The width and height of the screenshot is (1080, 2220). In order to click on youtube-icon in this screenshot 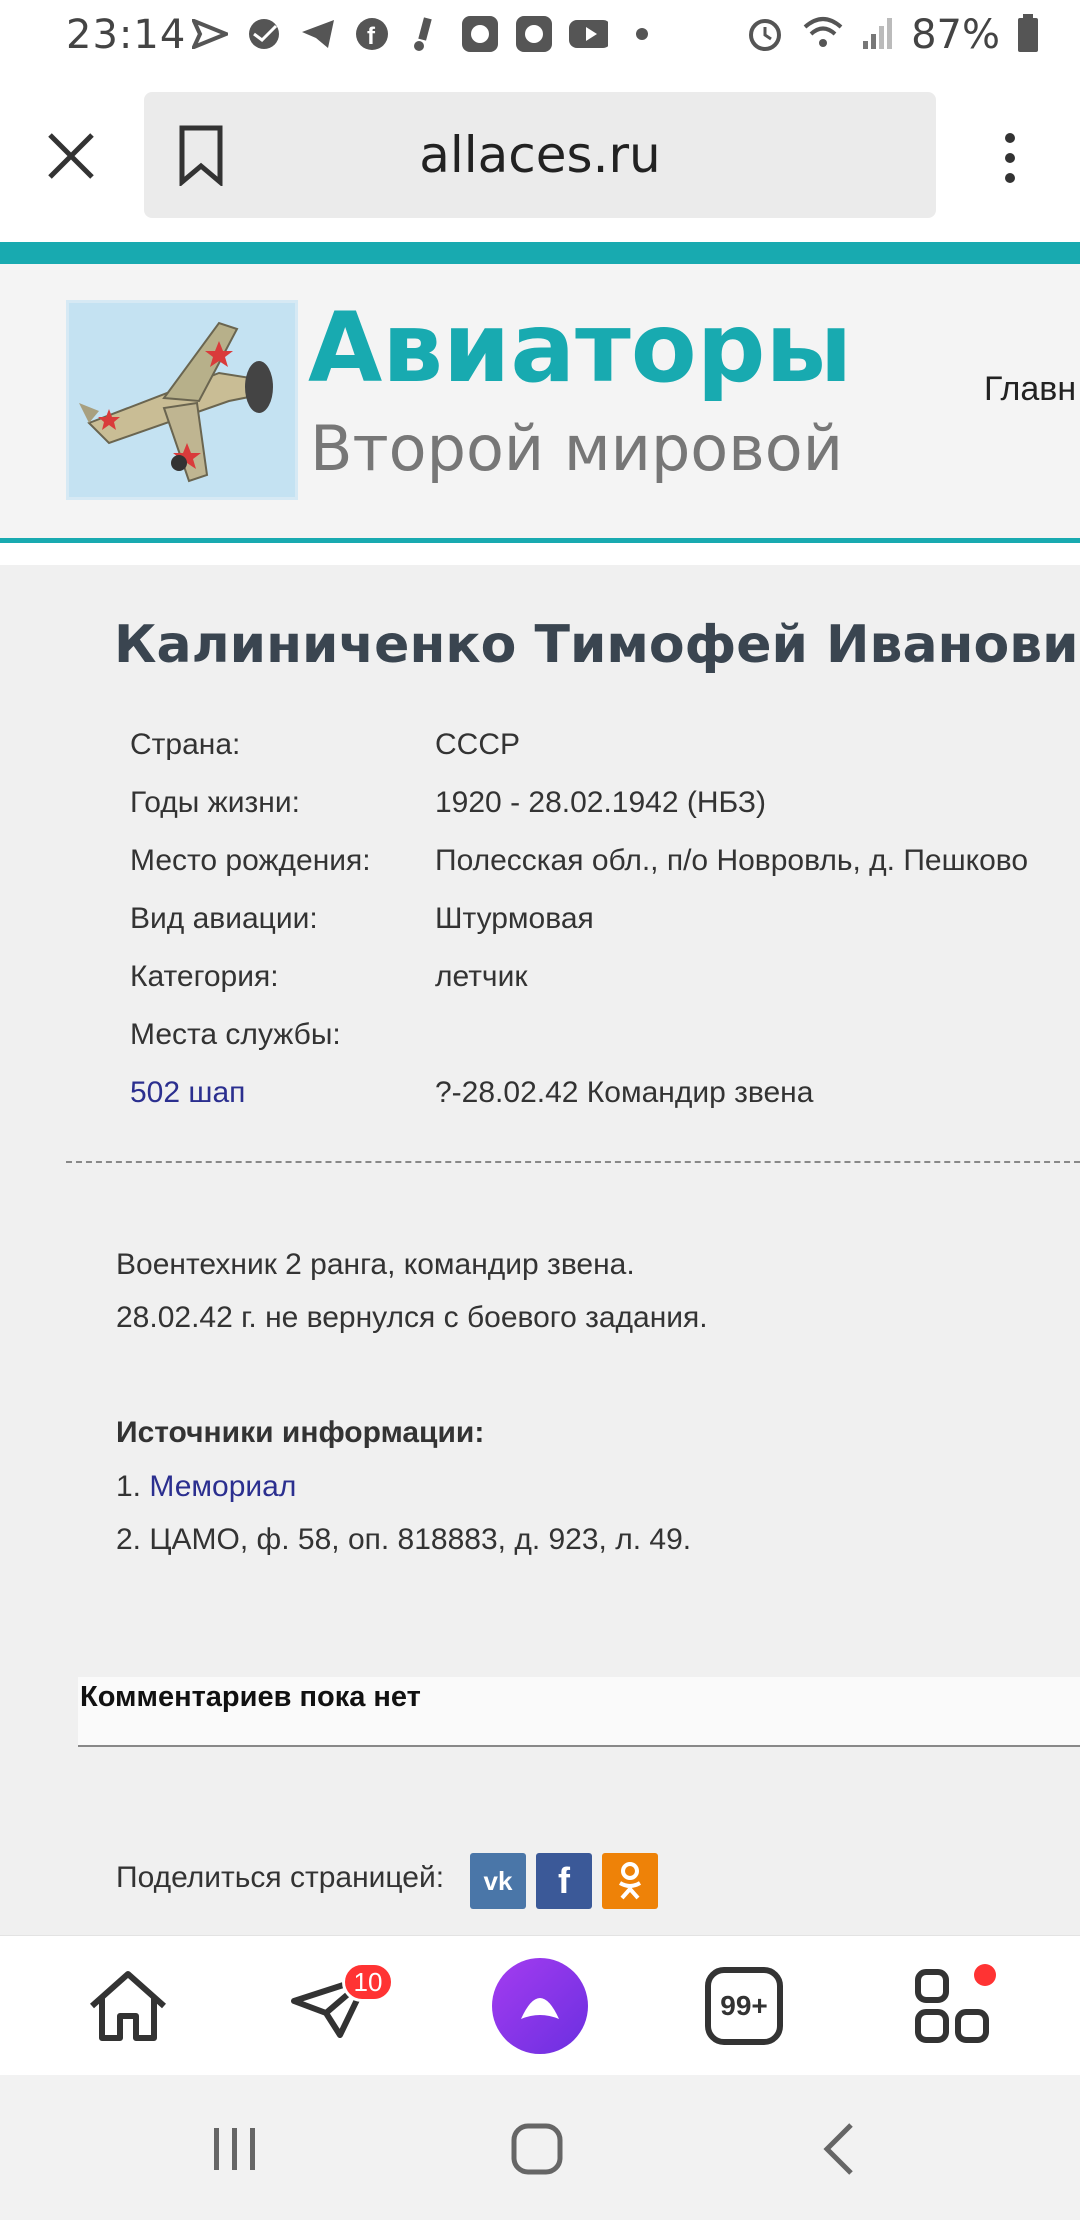, I will do `click(588, 34)`.